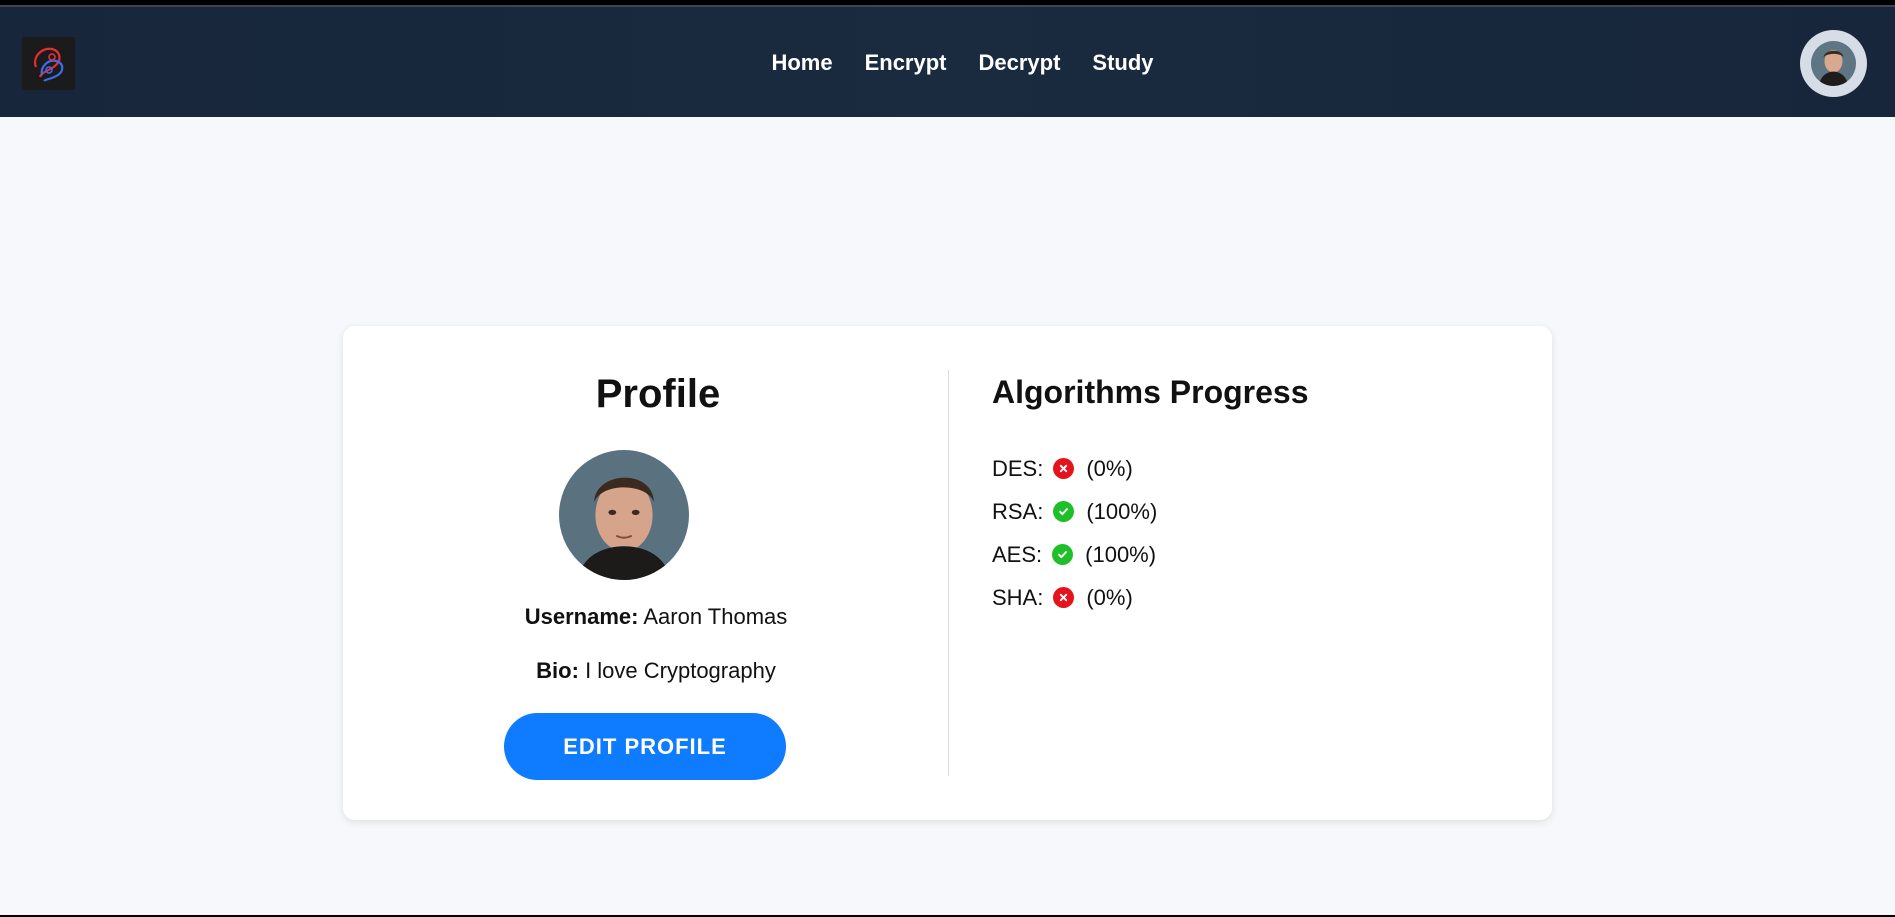 Image resolution: width=1895 pixels, height=917 pixels. What do you see at coordinates (581, 616) in the screenshot?
I see `username-label: Username:` at bounding box center [581, 616].